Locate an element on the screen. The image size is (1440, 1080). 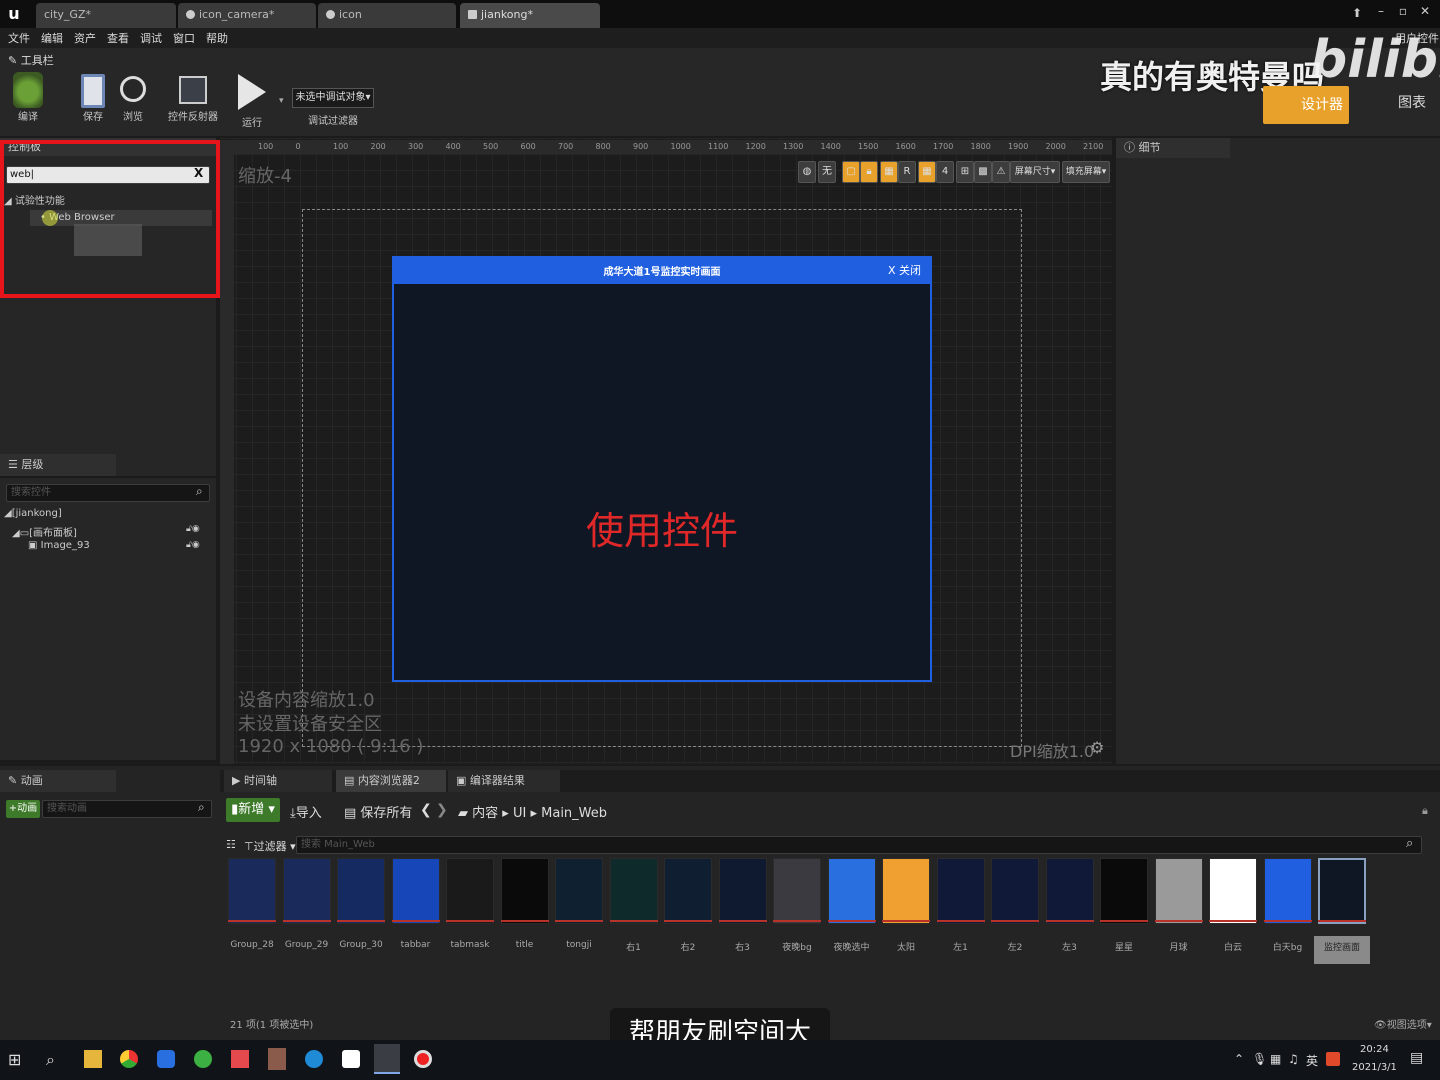
grid-snap-toggle: ▦ is located at coordinates (927, 172).